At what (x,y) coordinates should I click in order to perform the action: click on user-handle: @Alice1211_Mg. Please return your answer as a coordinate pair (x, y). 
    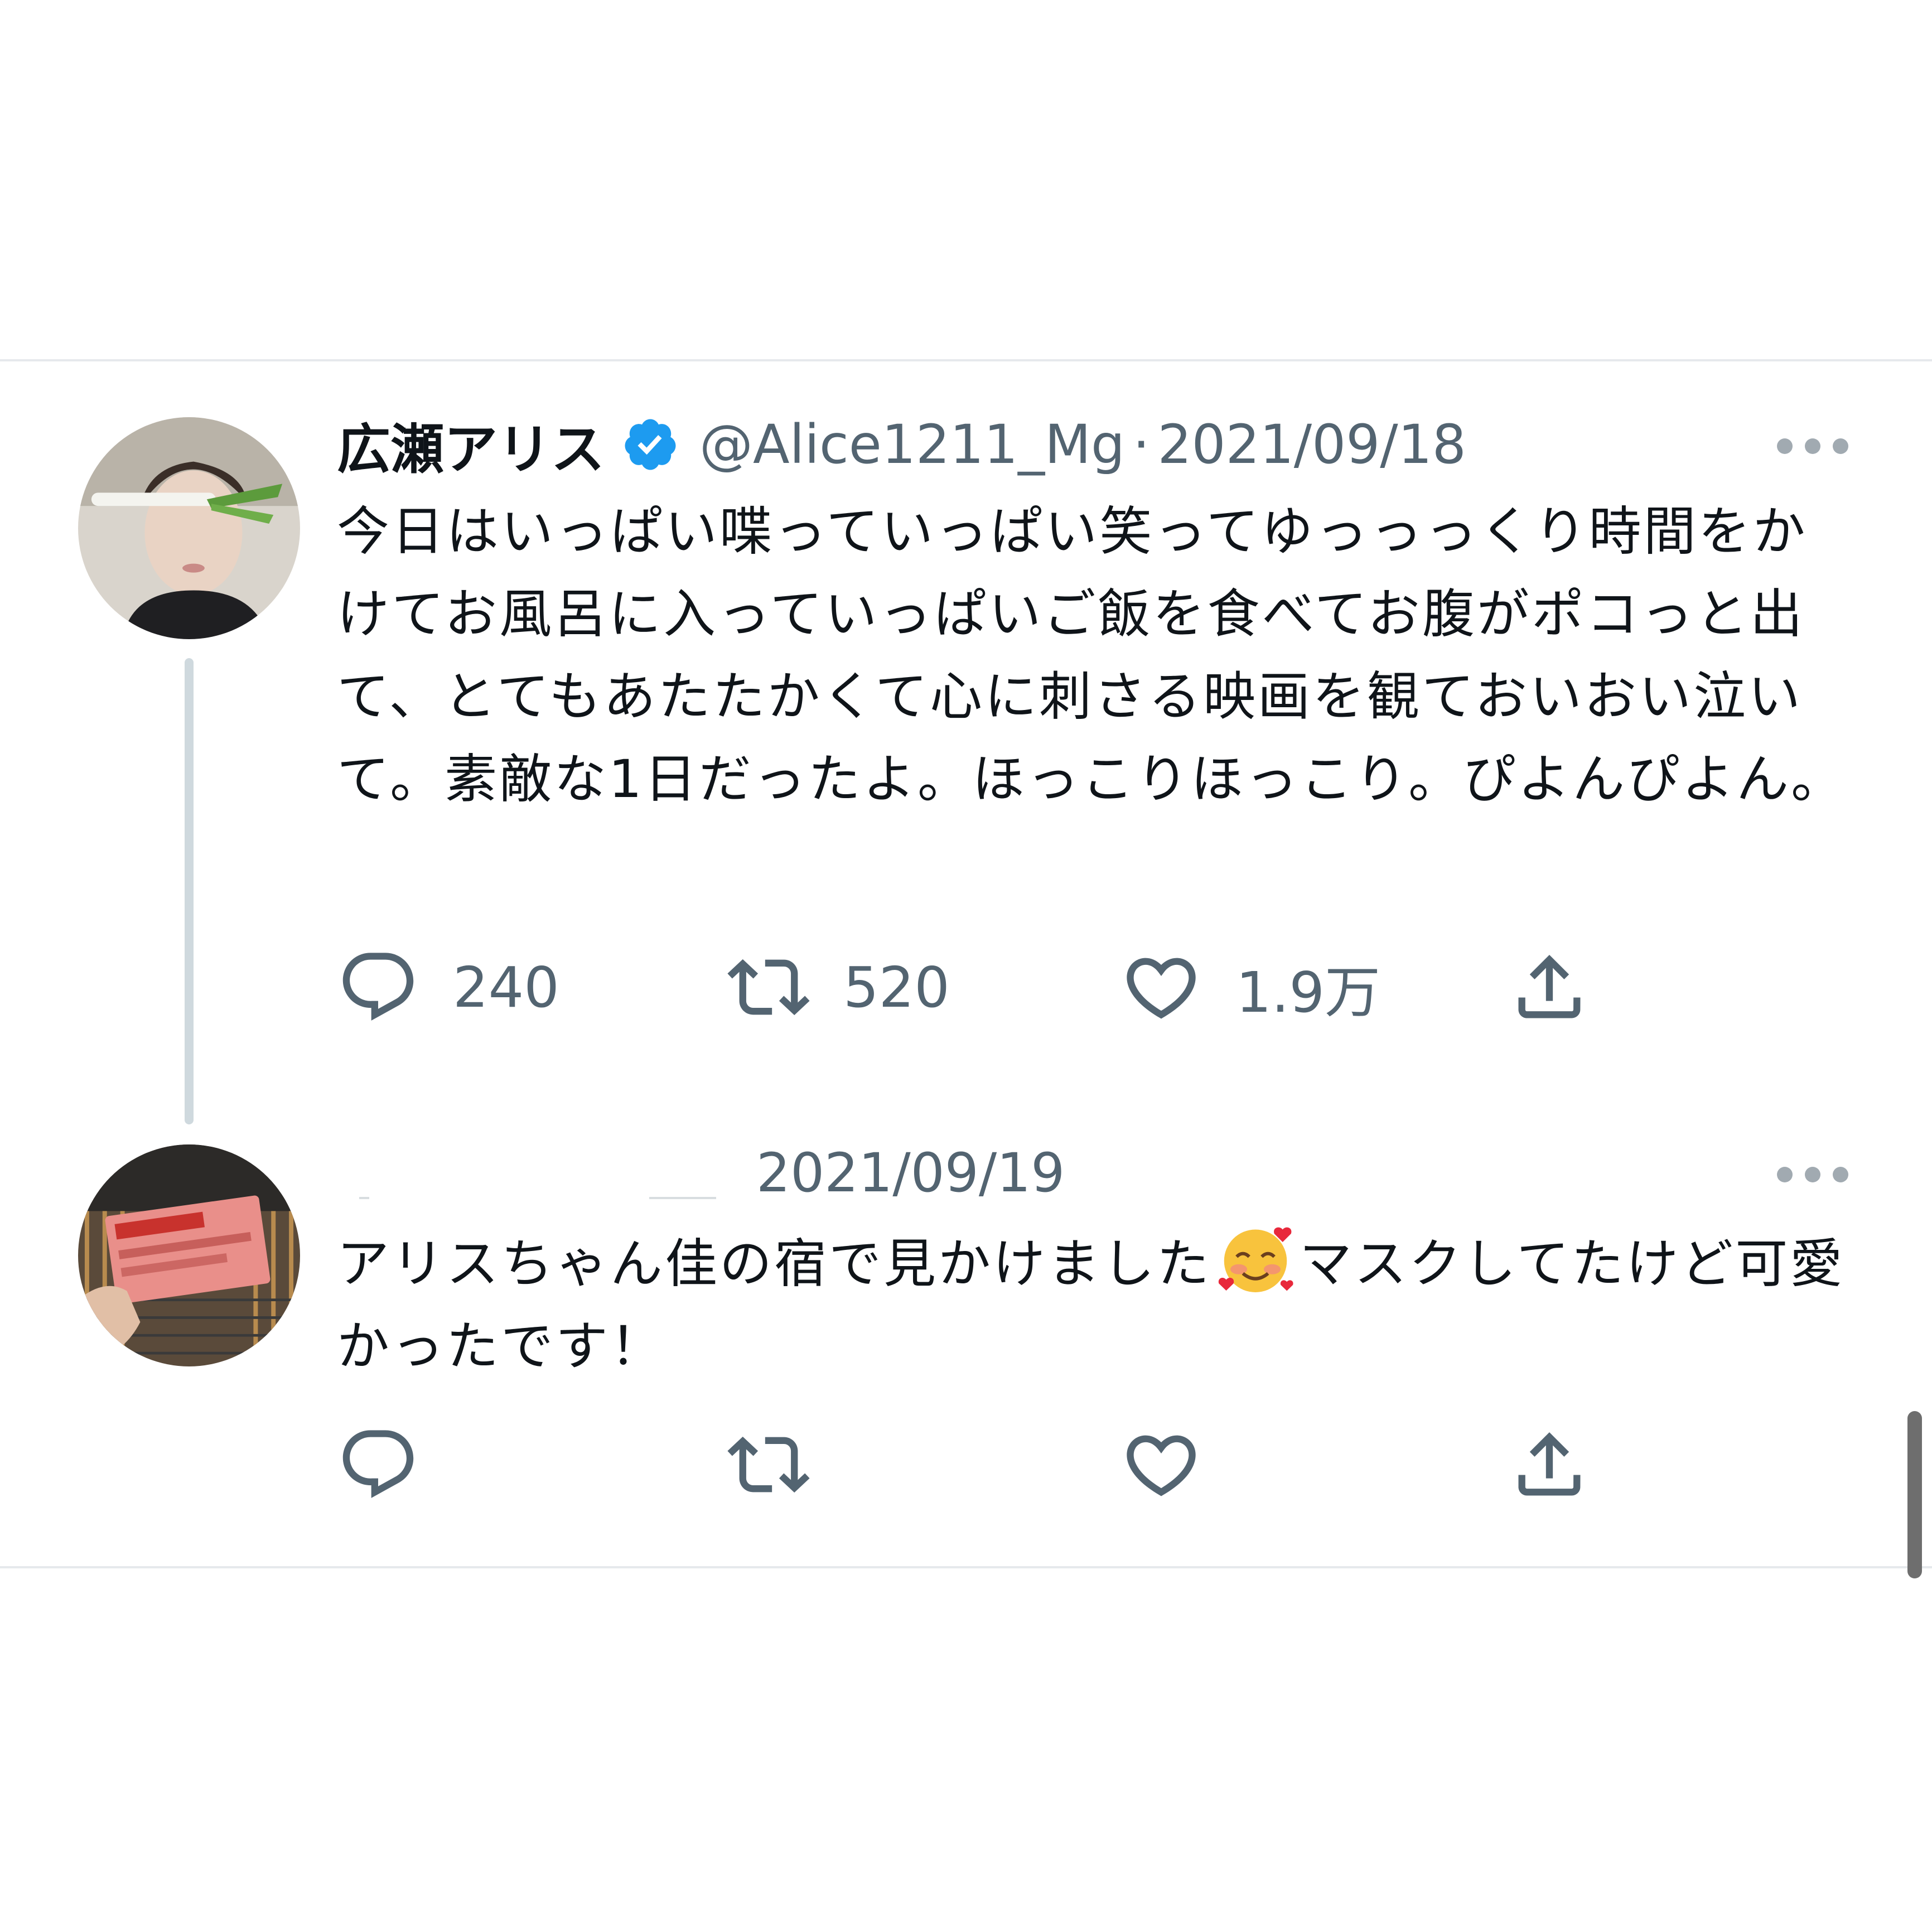
    Looking at the image, I should click on (912, 444).